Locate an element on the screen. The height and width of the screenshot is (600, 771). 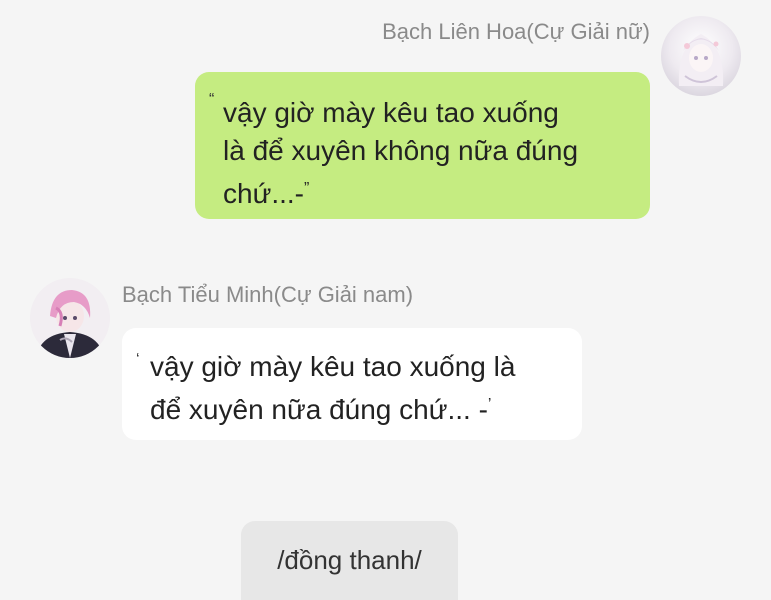
center-message-bubble: /đồng thanh/ is located at coordinates (349, 560).